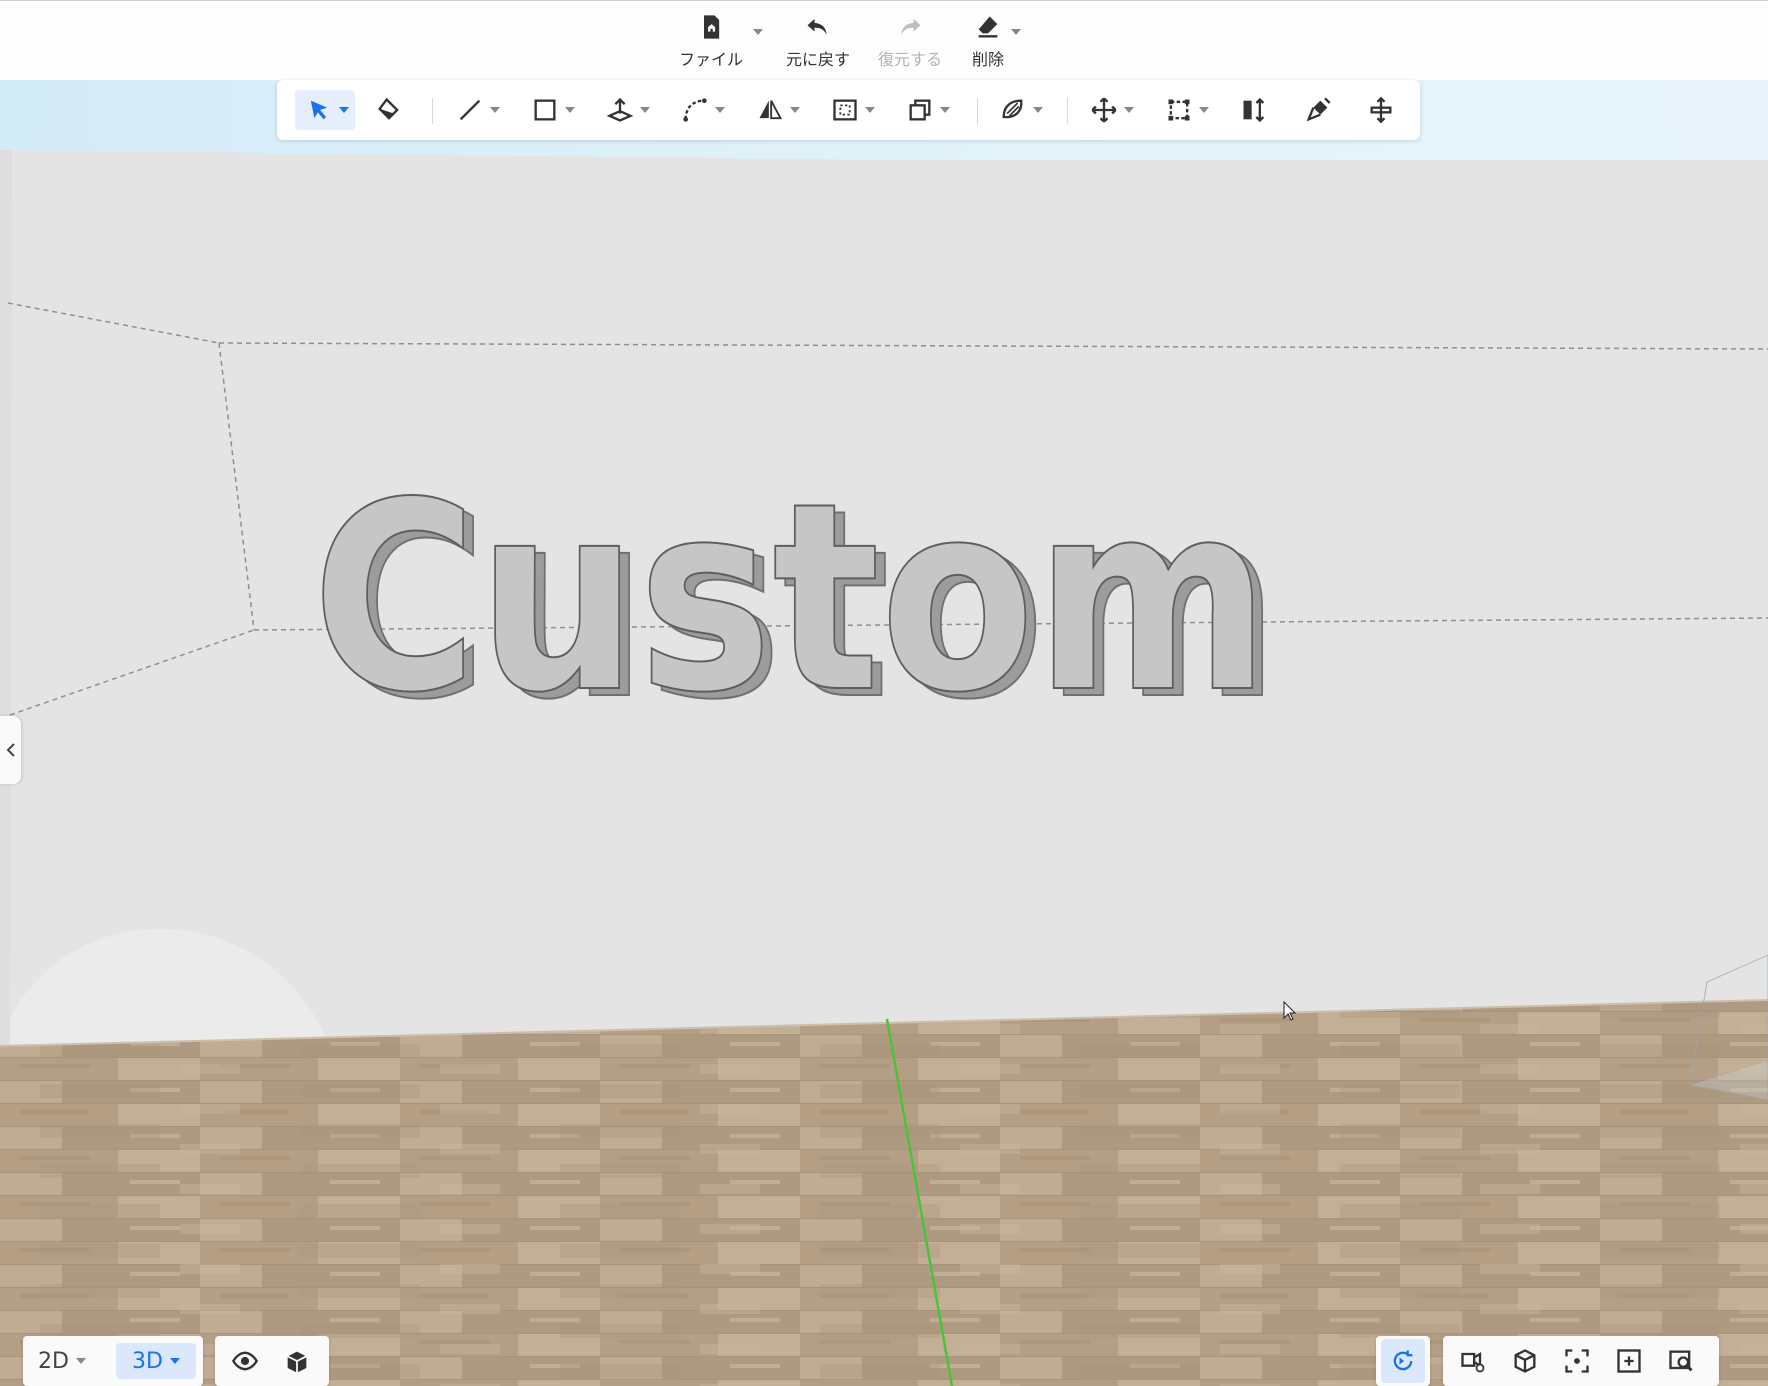  I want to click on top-header: ファイル 元に戻す 復元する 削除, so click(884, 40).